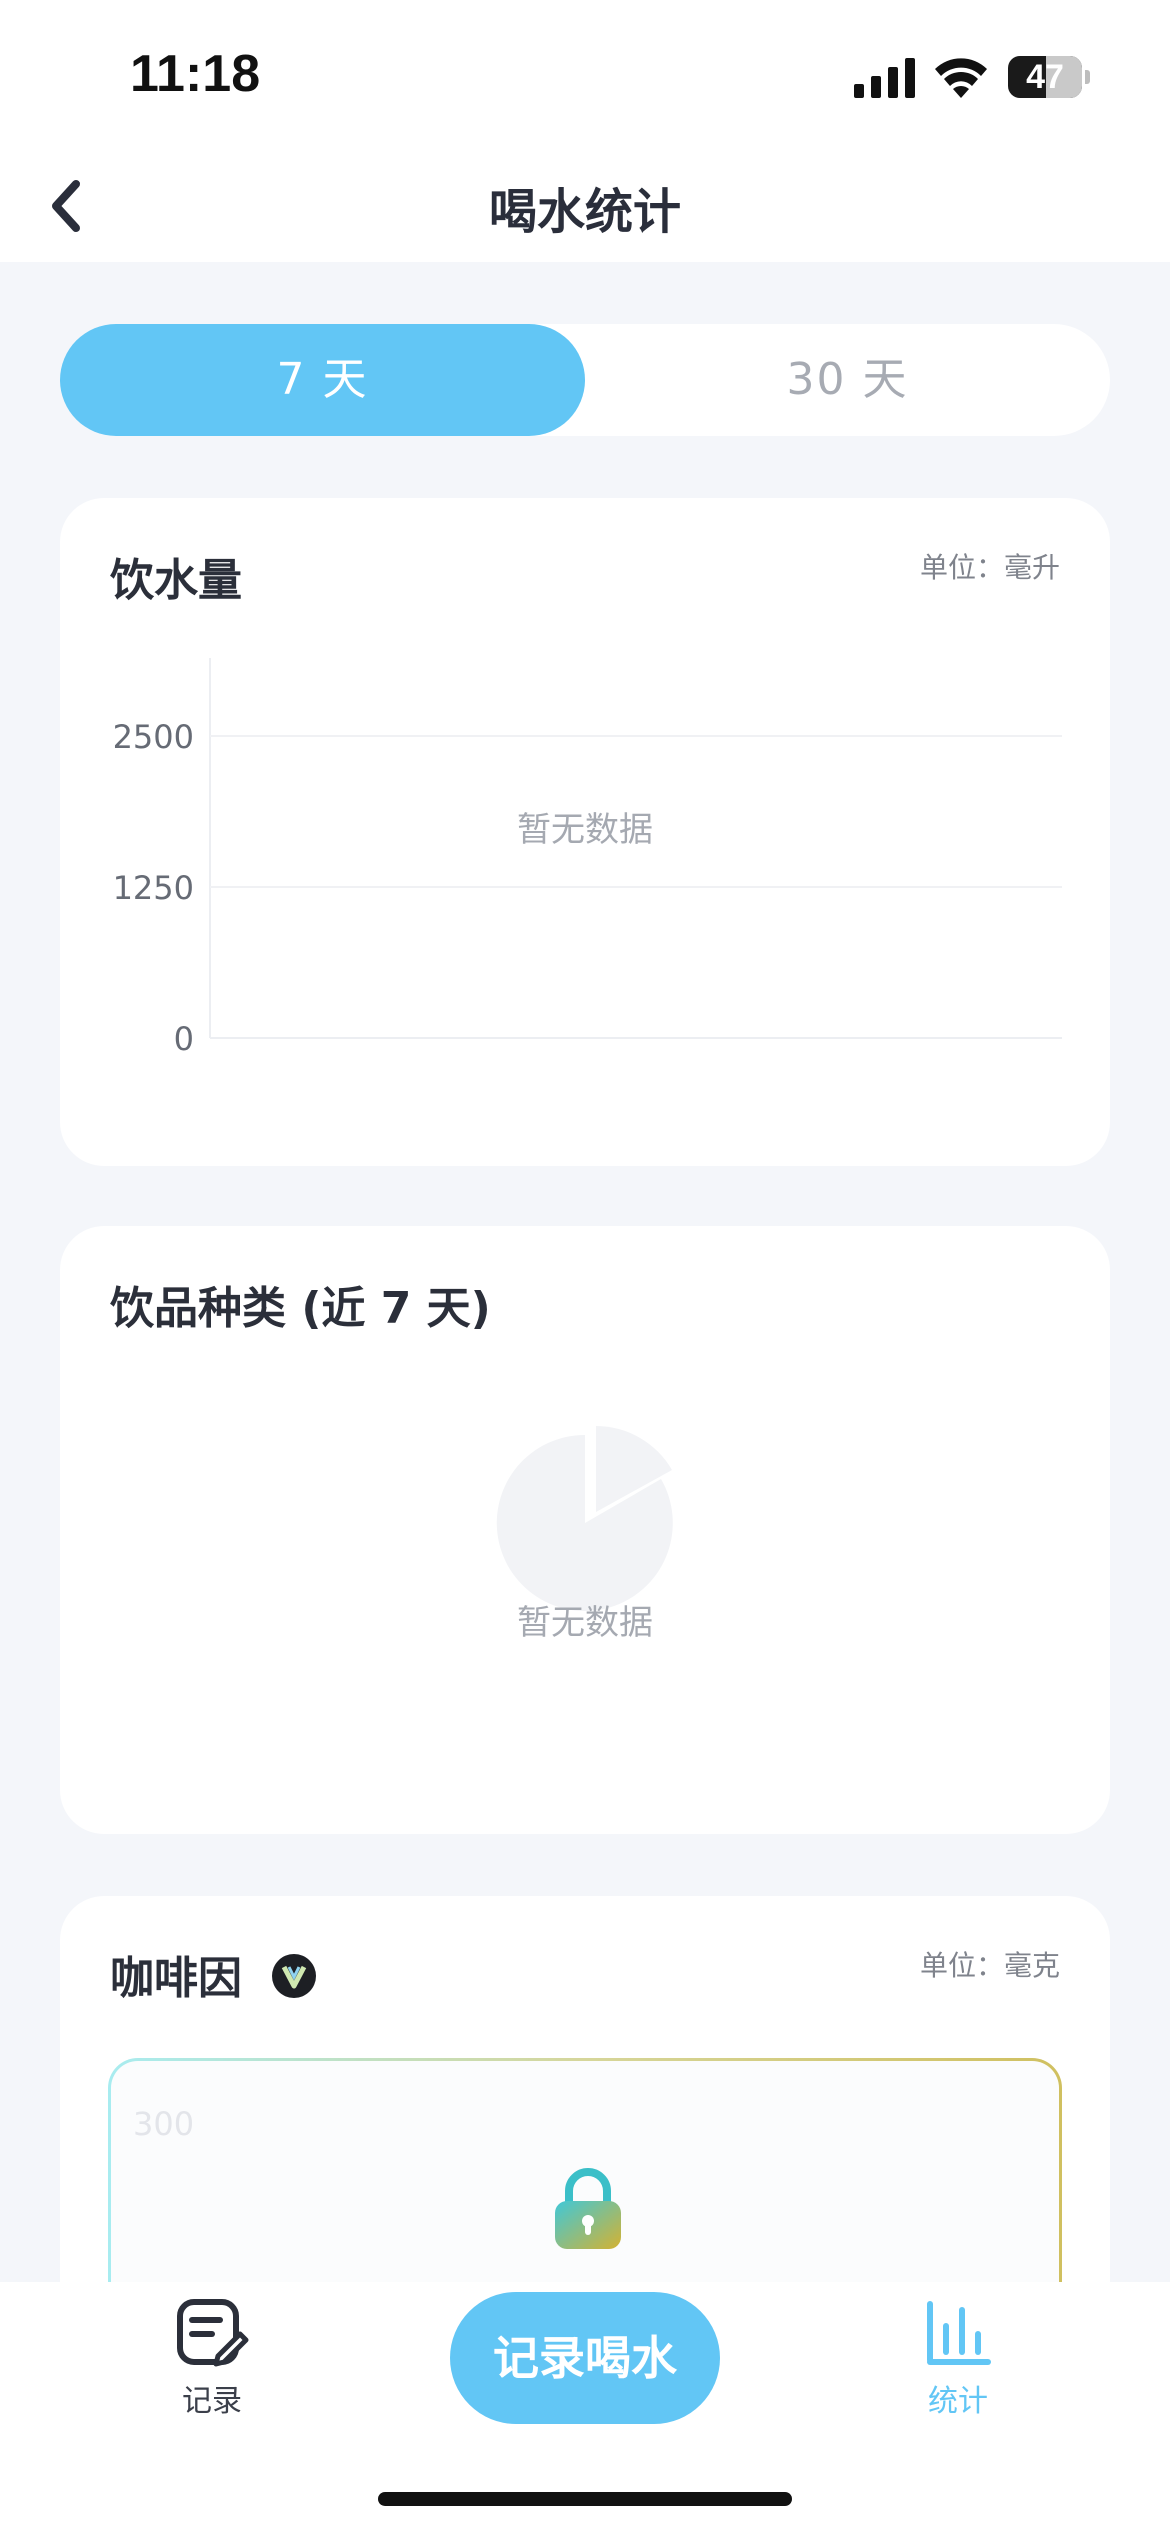  I want to click on water-intake-chart: 2500 1250 0 暂无数据, so click(587, 858).